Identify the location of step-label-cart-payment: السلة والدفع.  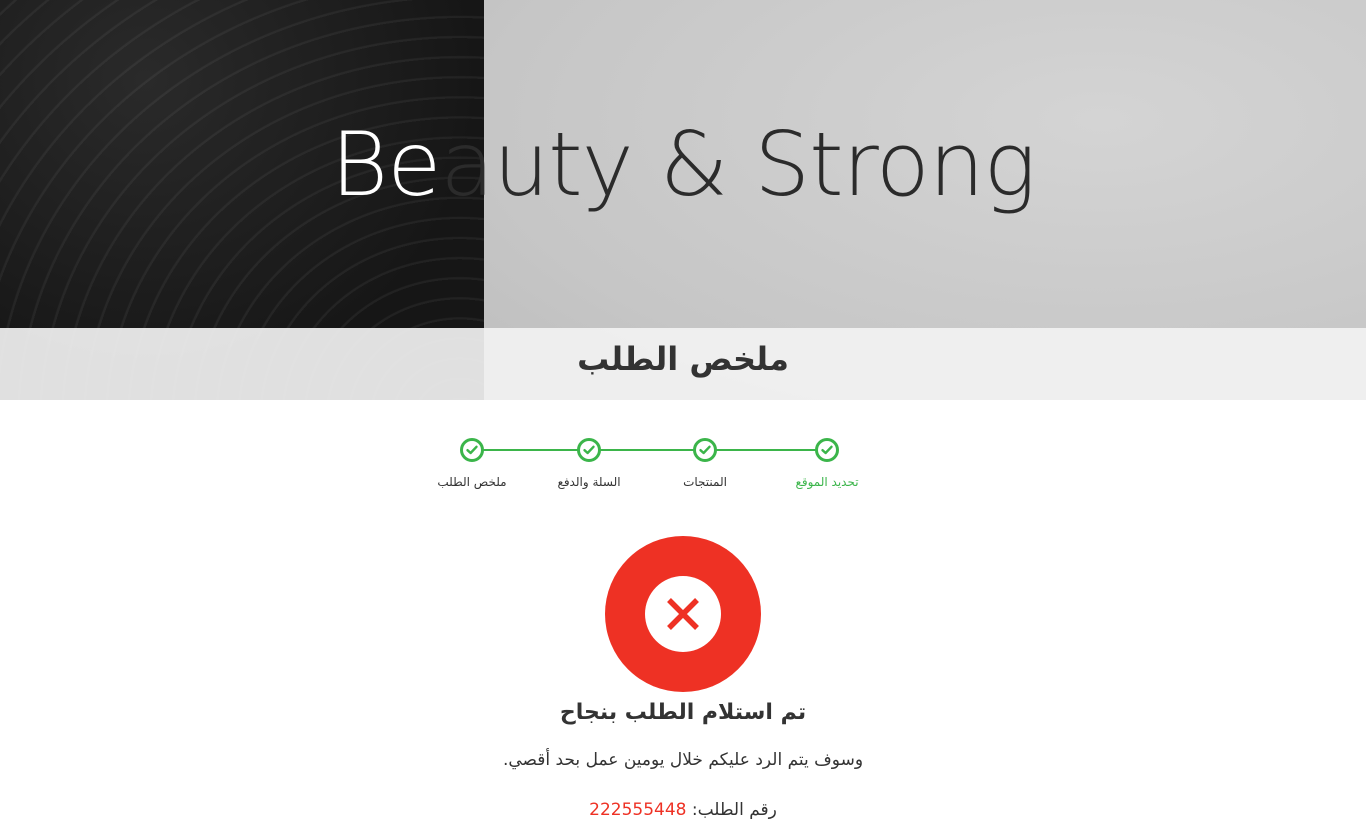
(589, 482).